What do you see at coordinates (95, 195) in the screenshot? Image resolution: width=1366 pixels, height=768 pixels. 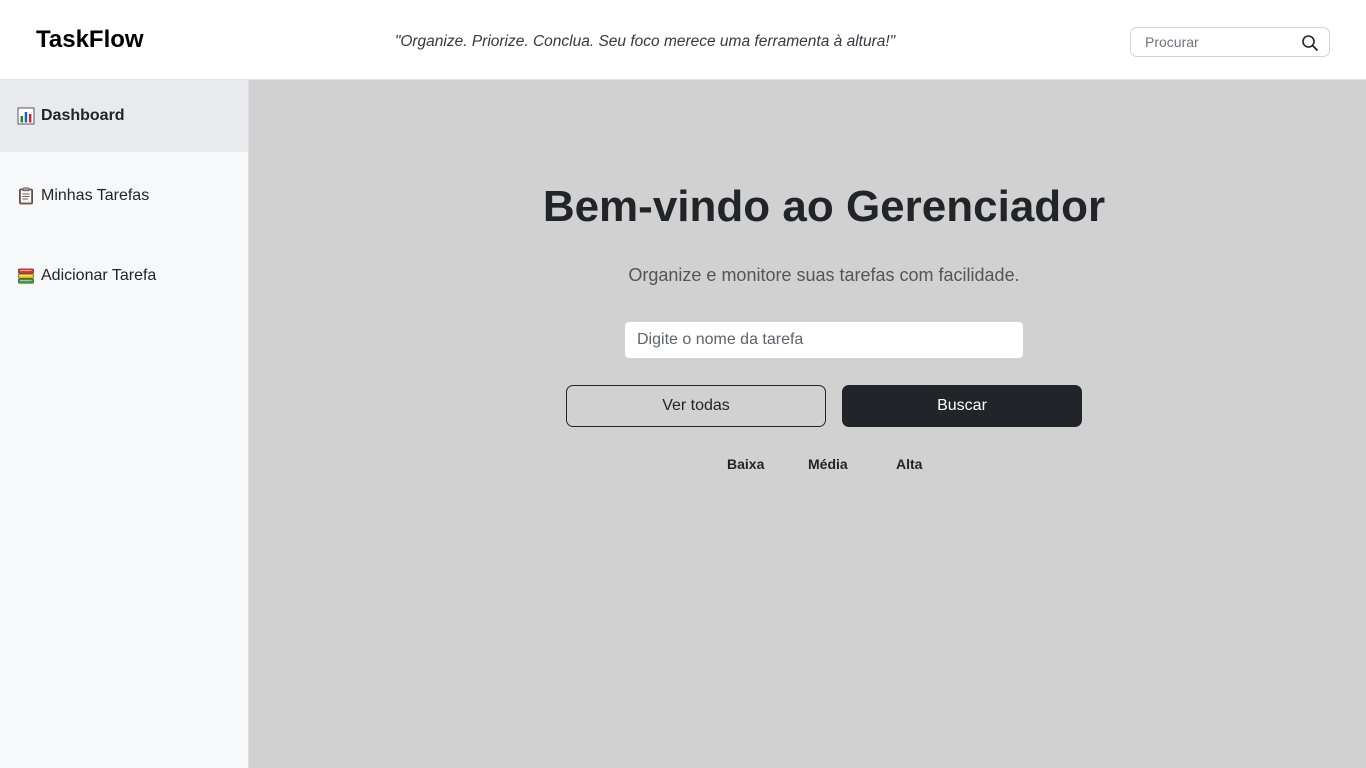 I see `sidebar-item-label: Minhas Tarefas` at bounding box center [95, 195].